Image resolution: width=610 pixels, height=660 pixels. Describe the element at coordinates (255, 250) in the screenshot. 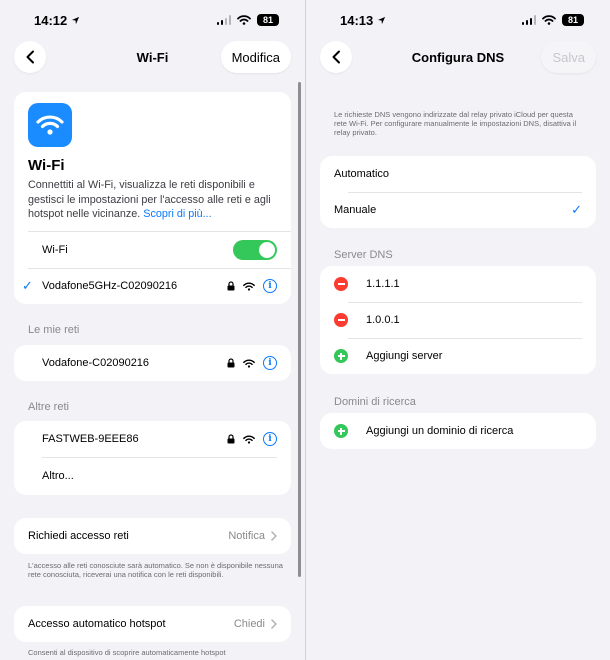

I see `wifi-toggle` at that location.